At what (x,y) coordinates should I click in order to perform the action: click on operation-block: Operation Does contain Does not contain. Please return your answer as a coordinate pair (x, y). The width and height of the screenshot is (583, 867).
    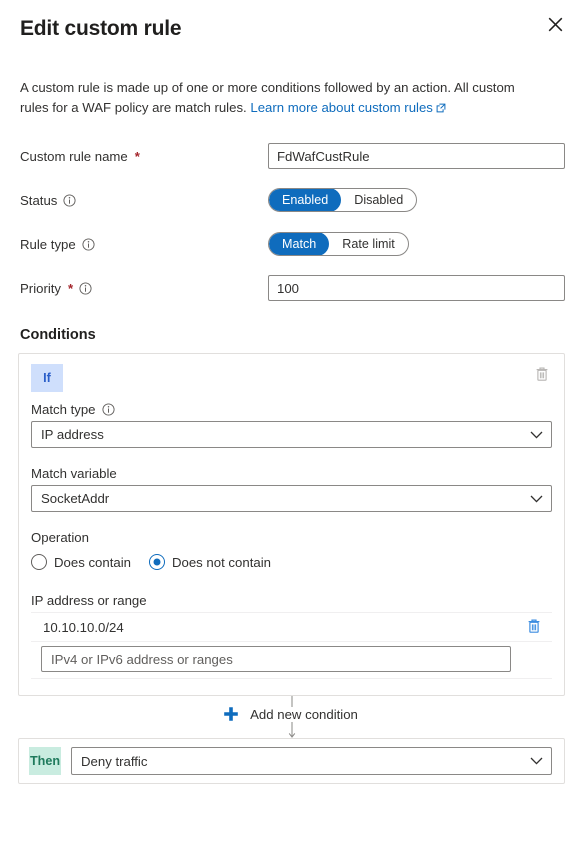
    Looking at the image, I should click on (291, 552).